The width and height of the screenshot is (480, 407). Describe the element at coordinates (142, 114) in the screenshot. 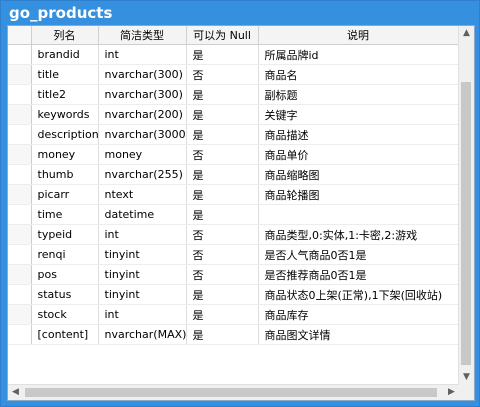

I see `cell-data-type: nvarchar(200)` at that location.